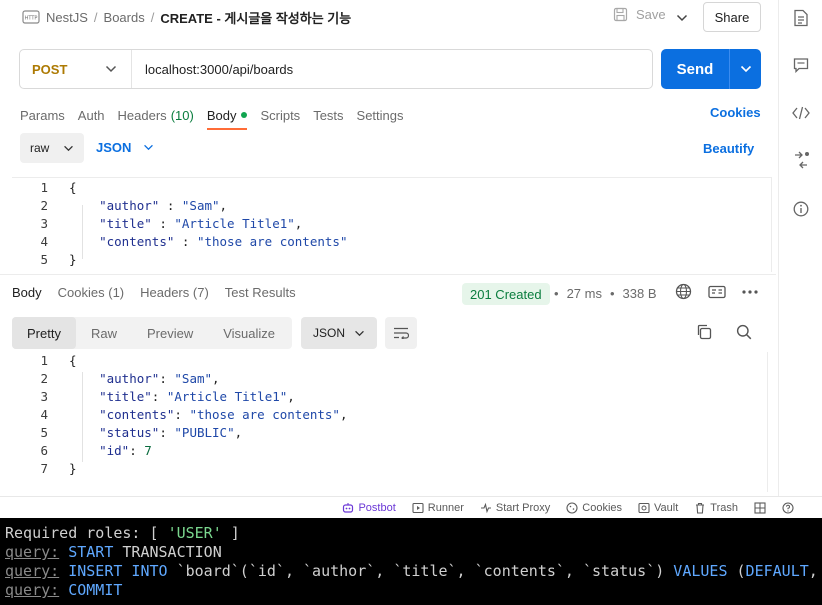  Describe the element at coordinates (44, 468) in the screenshot. I see `line-number: 7` at that location.